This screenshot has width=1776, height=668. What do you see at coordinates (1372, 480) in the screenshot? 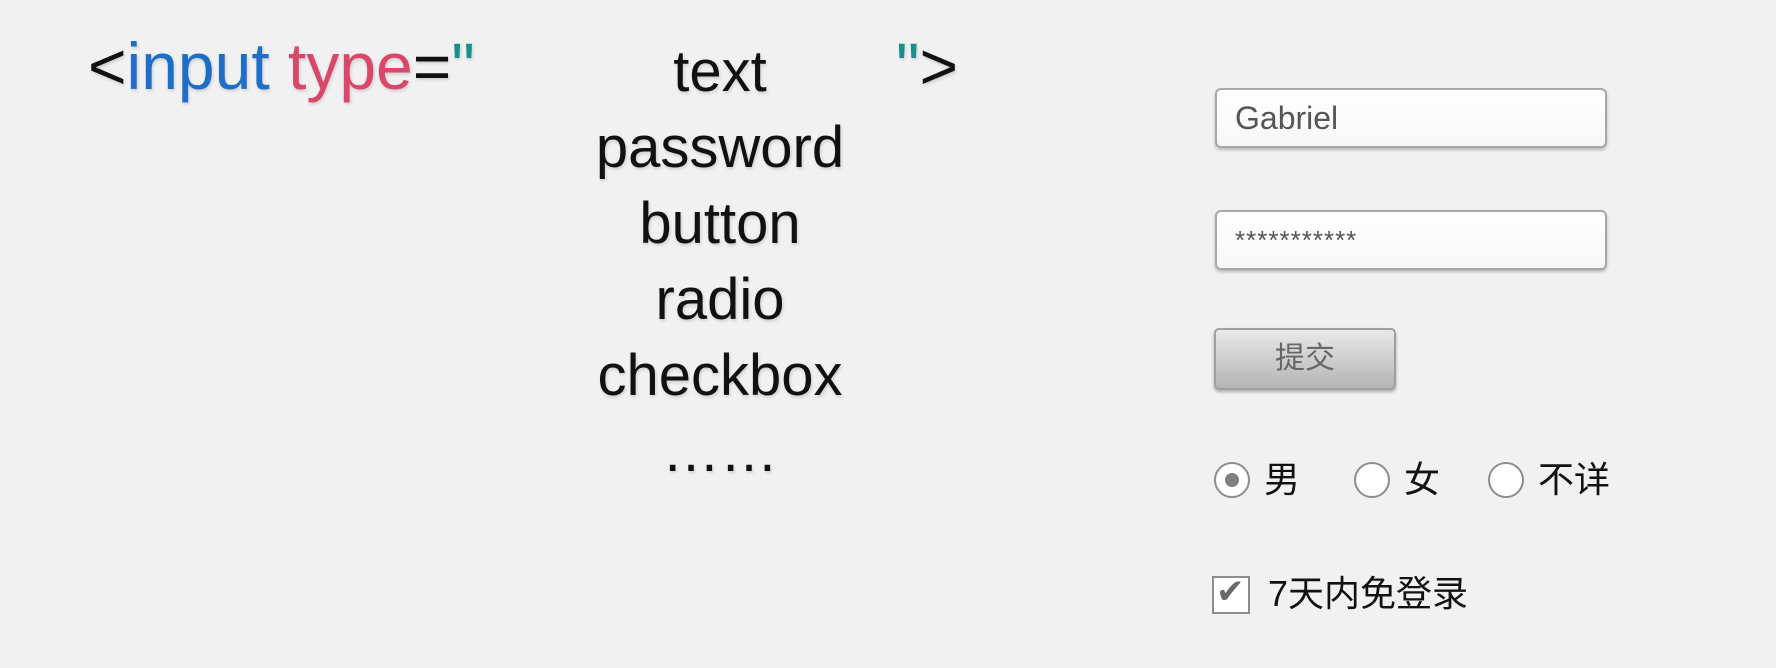
I see `radio-female-circle` at bounding box center [1372, 480].